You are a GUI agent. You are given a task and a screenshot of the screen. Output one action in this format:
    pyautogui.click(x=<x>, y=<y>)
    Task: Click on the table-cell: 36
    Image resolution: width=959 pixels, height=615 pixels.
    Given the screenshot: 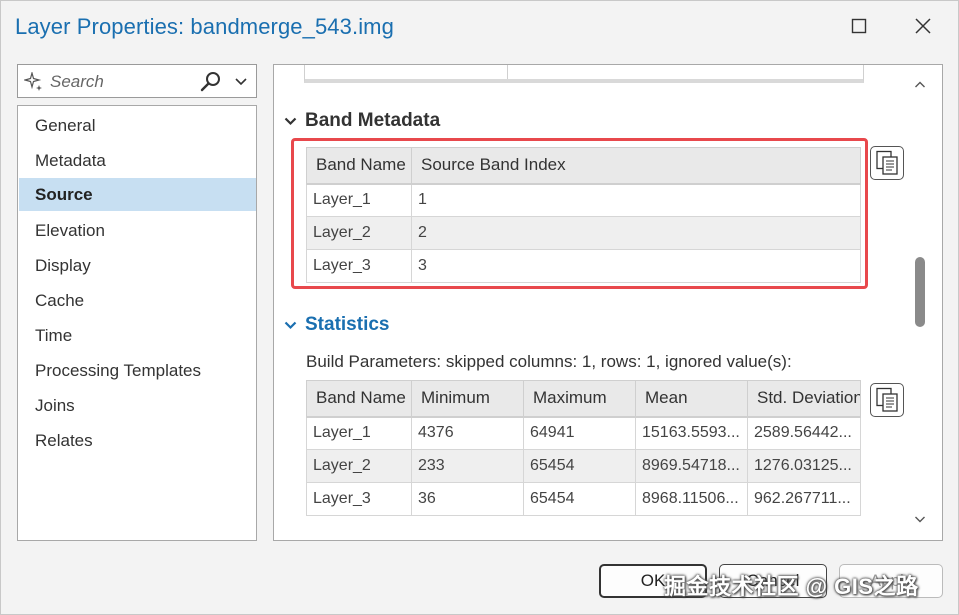 What is the action you would take?
    pyautogui.click(x=467, y=499)
    